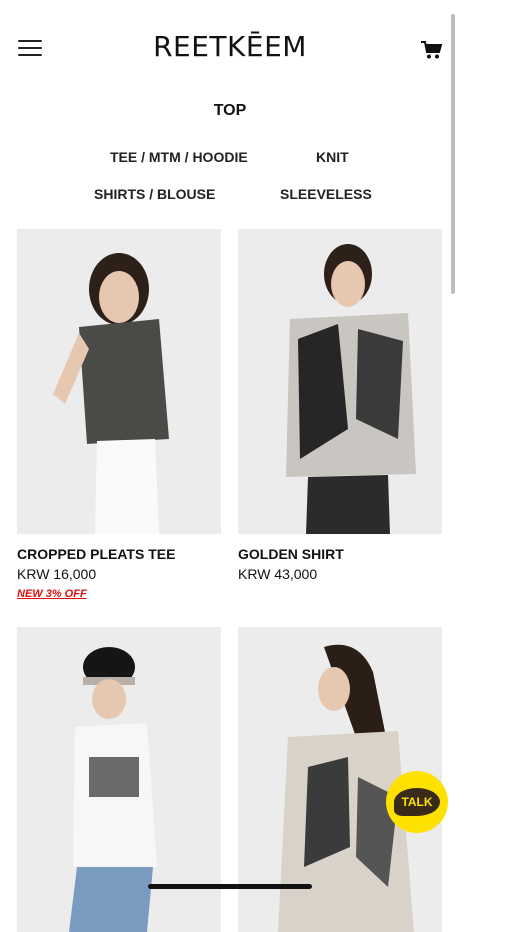 This screenshot has width=507, height=932. Describe the element at coordinates (179, 157) in the screenshot. I see `subcategory-tee-mtm-hoodie: TEE / MTM / HOODIE` at that location.